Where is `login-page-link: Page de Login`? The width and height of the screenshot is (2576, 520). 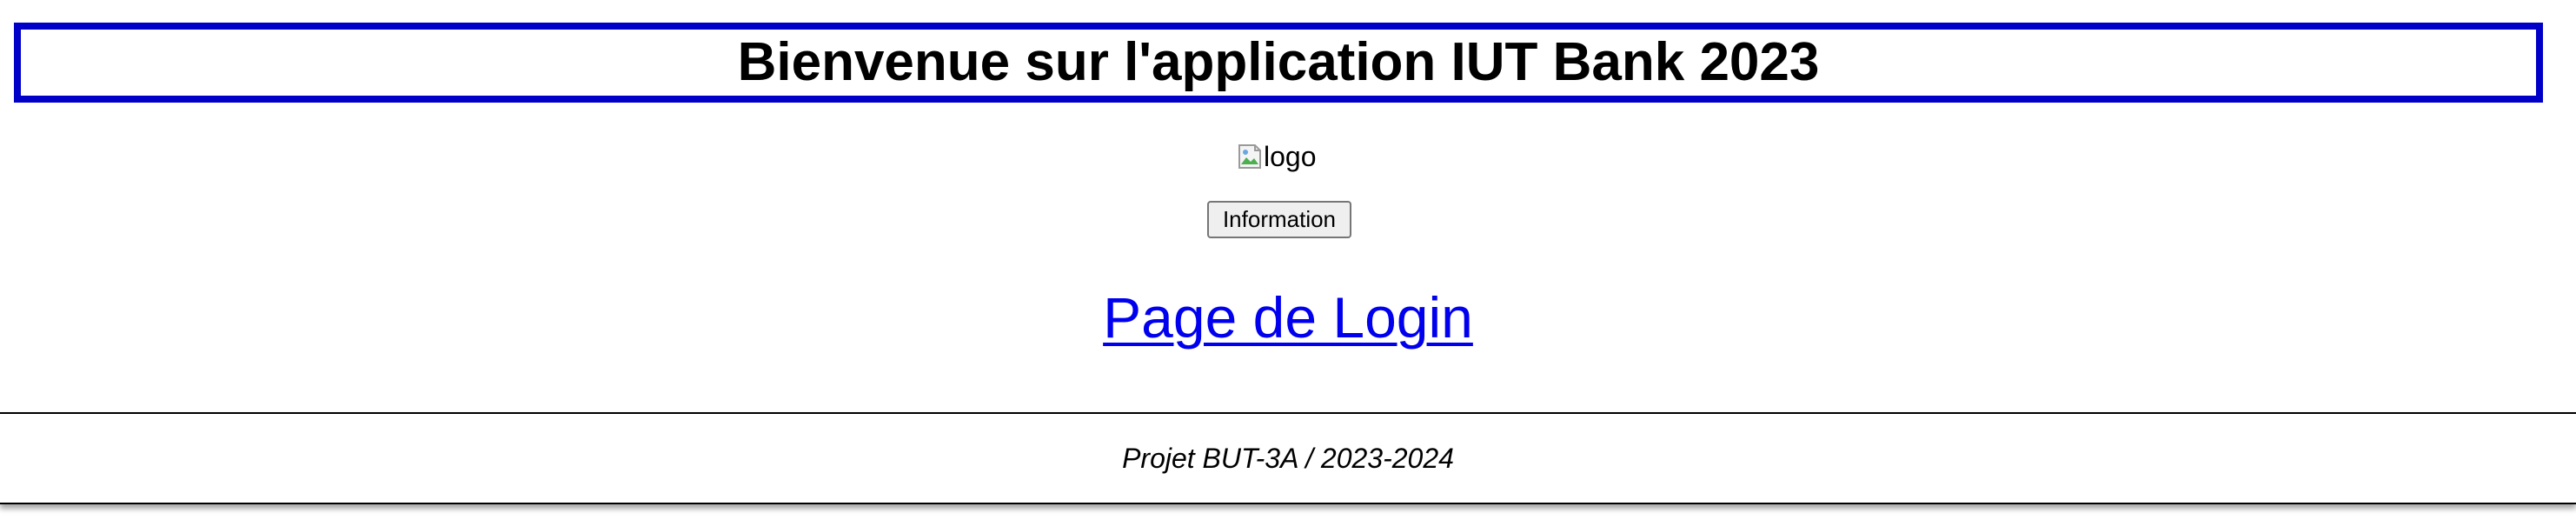
login-page-link: Page de Login is located at coordinates (1288, 317).